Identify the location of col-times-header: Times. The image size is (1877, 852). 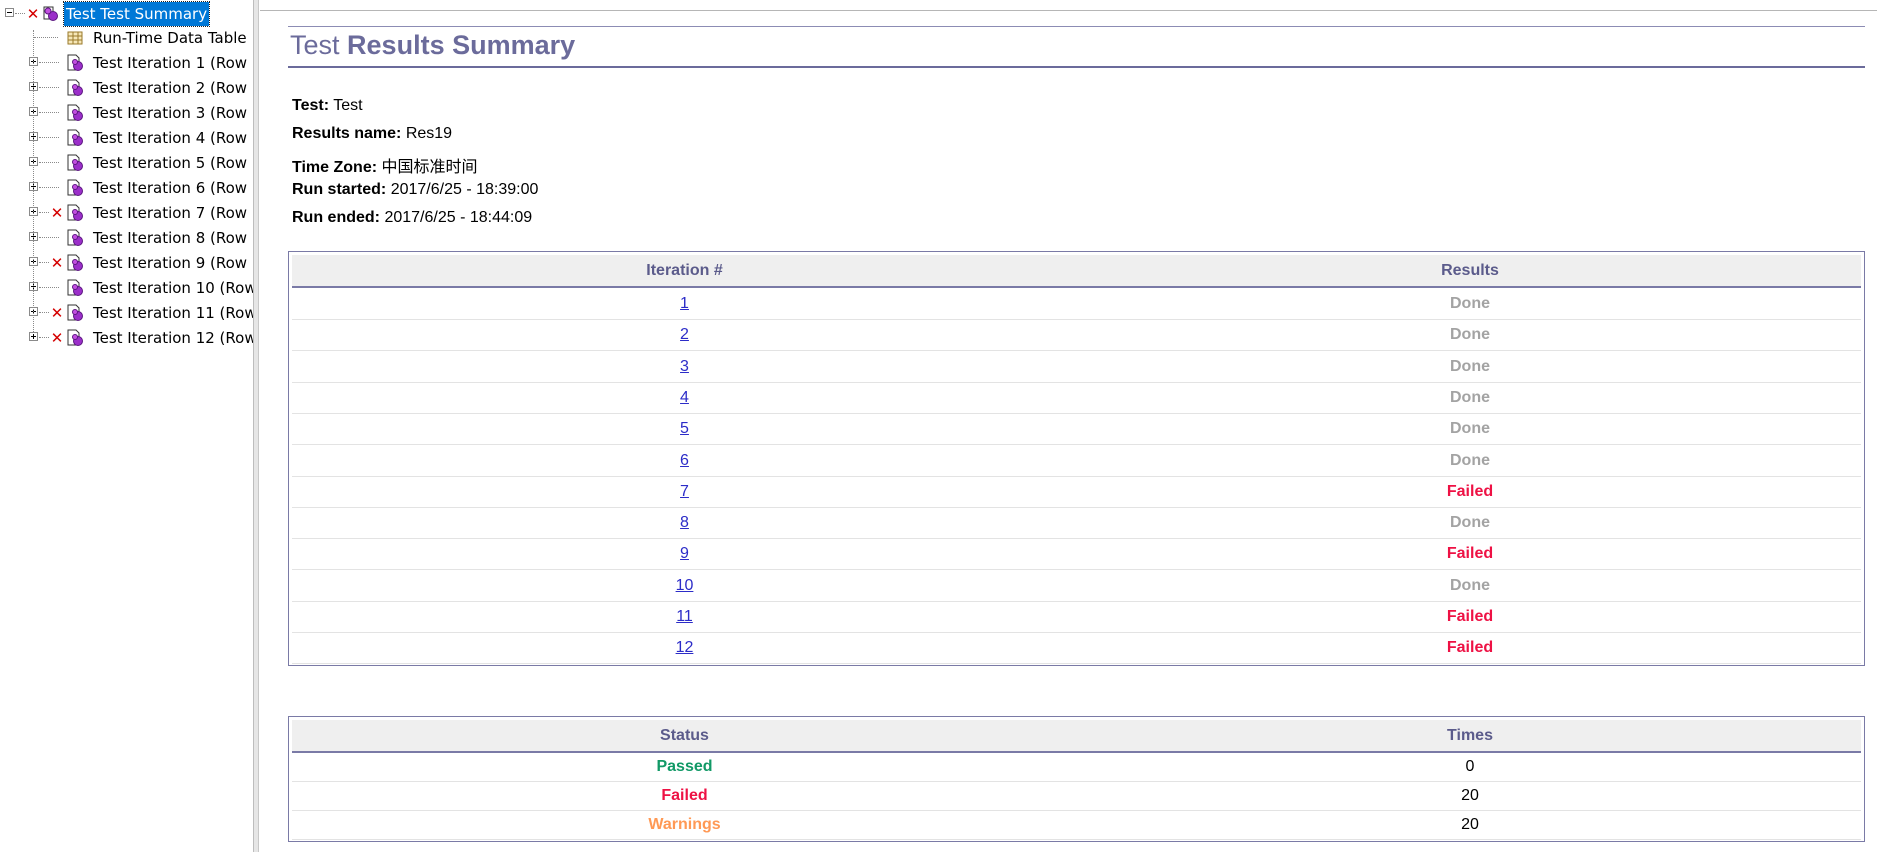
(1470, 735).